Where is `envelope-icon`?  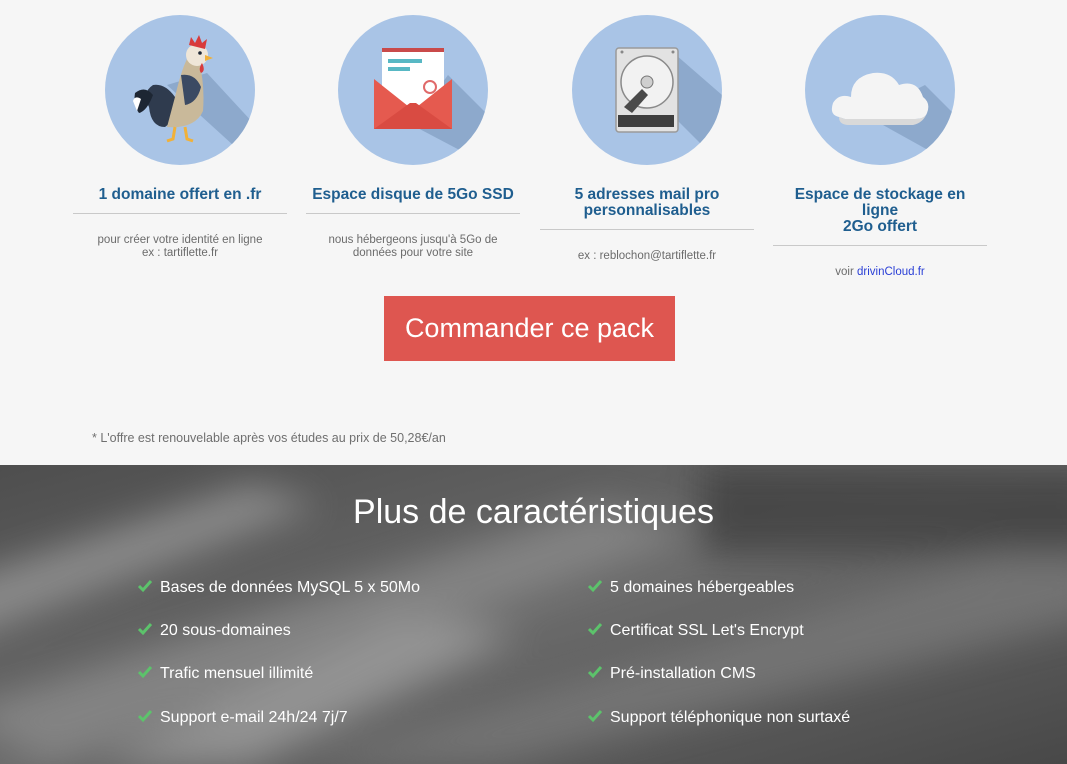 envelope-icon is located at coordinates (413, 90).